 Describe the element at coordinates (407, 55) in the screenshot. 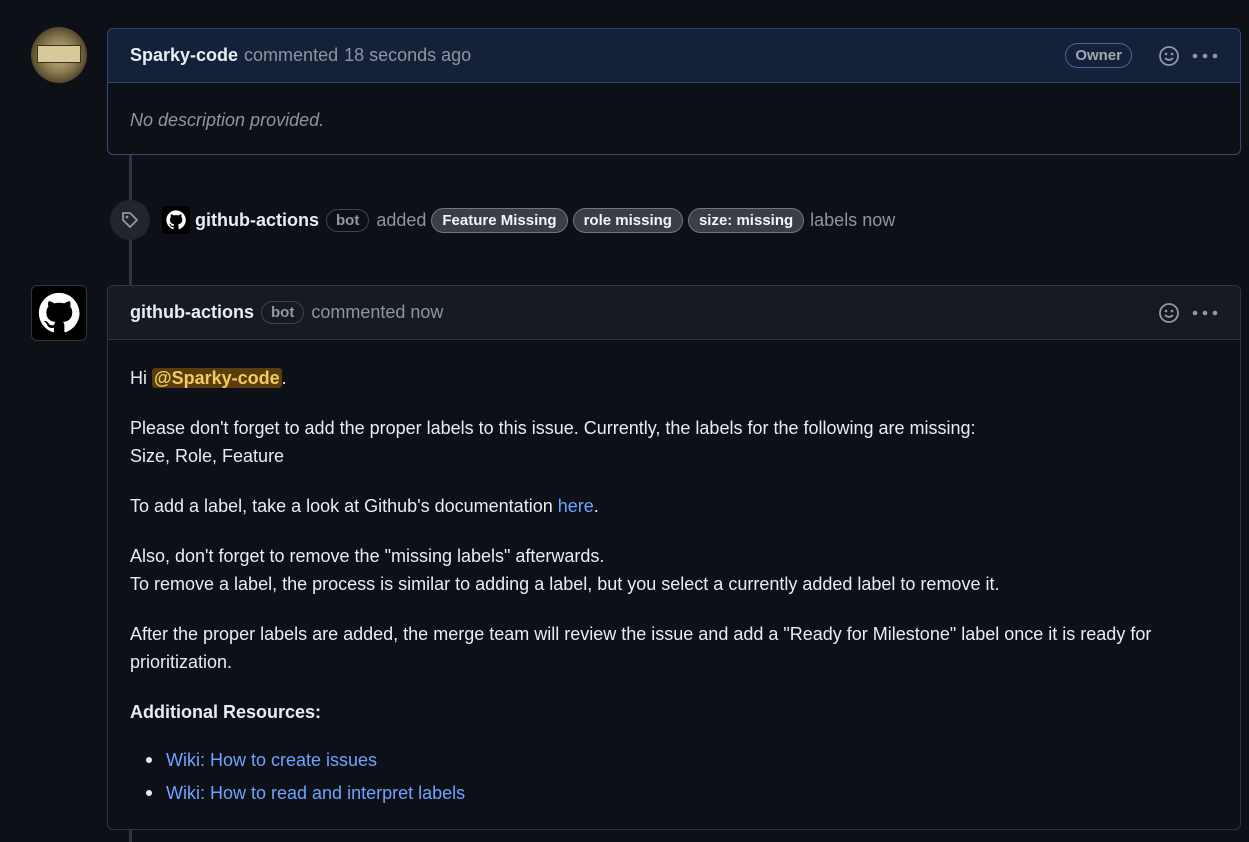

I see `comment-timestamp: 18 seconds ago` at that location.